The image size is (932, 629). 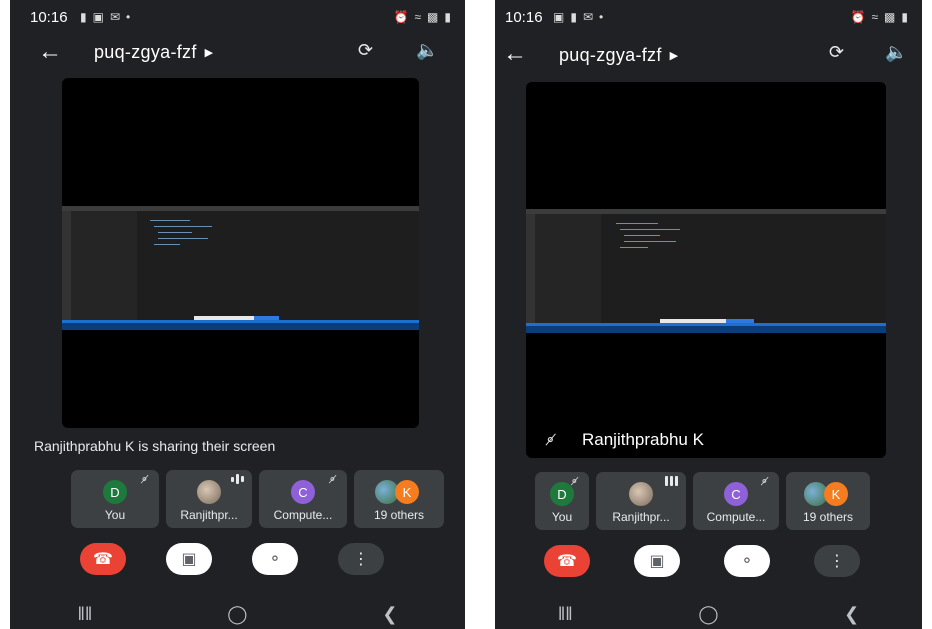 What do you see at coordinates (105, 17) in the screenshot?
I see `notification-icons: ▮ ▣ ✉ •` at bounding box center [105, 17].